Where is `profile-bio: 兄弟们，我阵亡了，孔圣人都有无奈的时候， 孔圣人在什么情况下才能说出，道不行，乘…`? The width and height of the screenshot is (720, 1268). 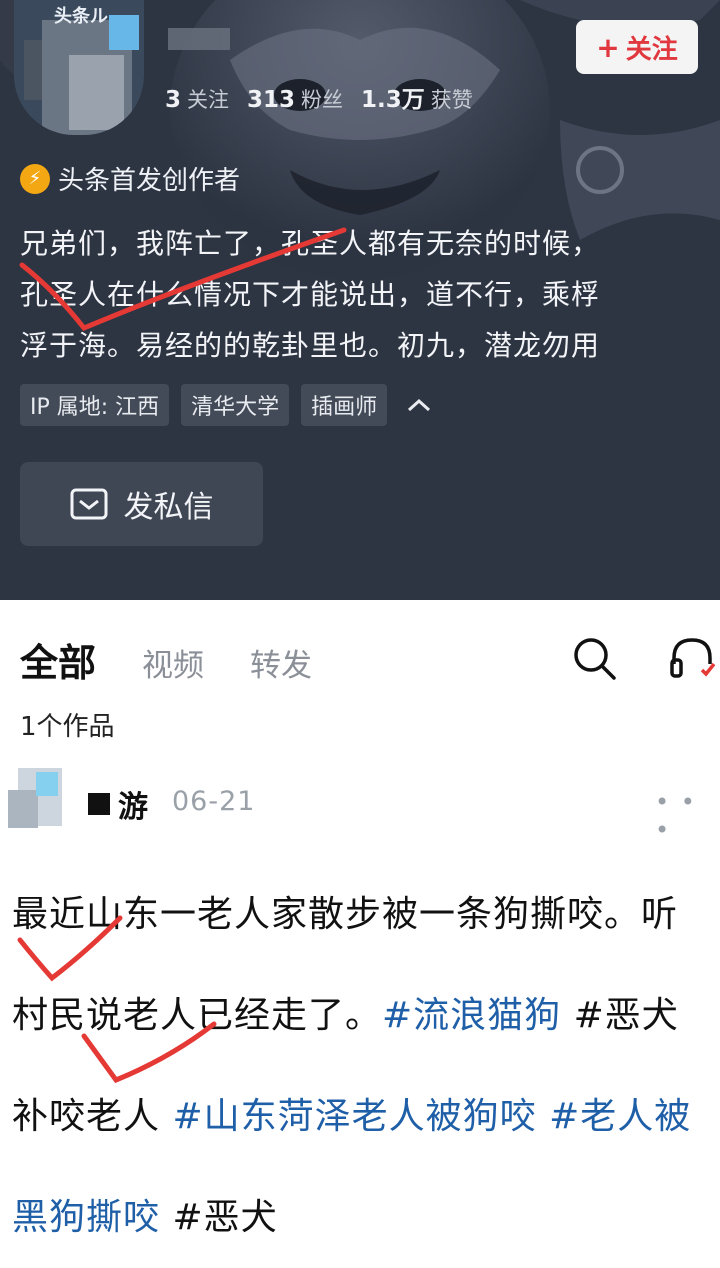 profile-bio: 兄弟们，我阵亡了，孔圣人都有无奈的时候， 孔圣人在什么情况下才能说出，道不行，乘… is located at coordinates (310, 294).